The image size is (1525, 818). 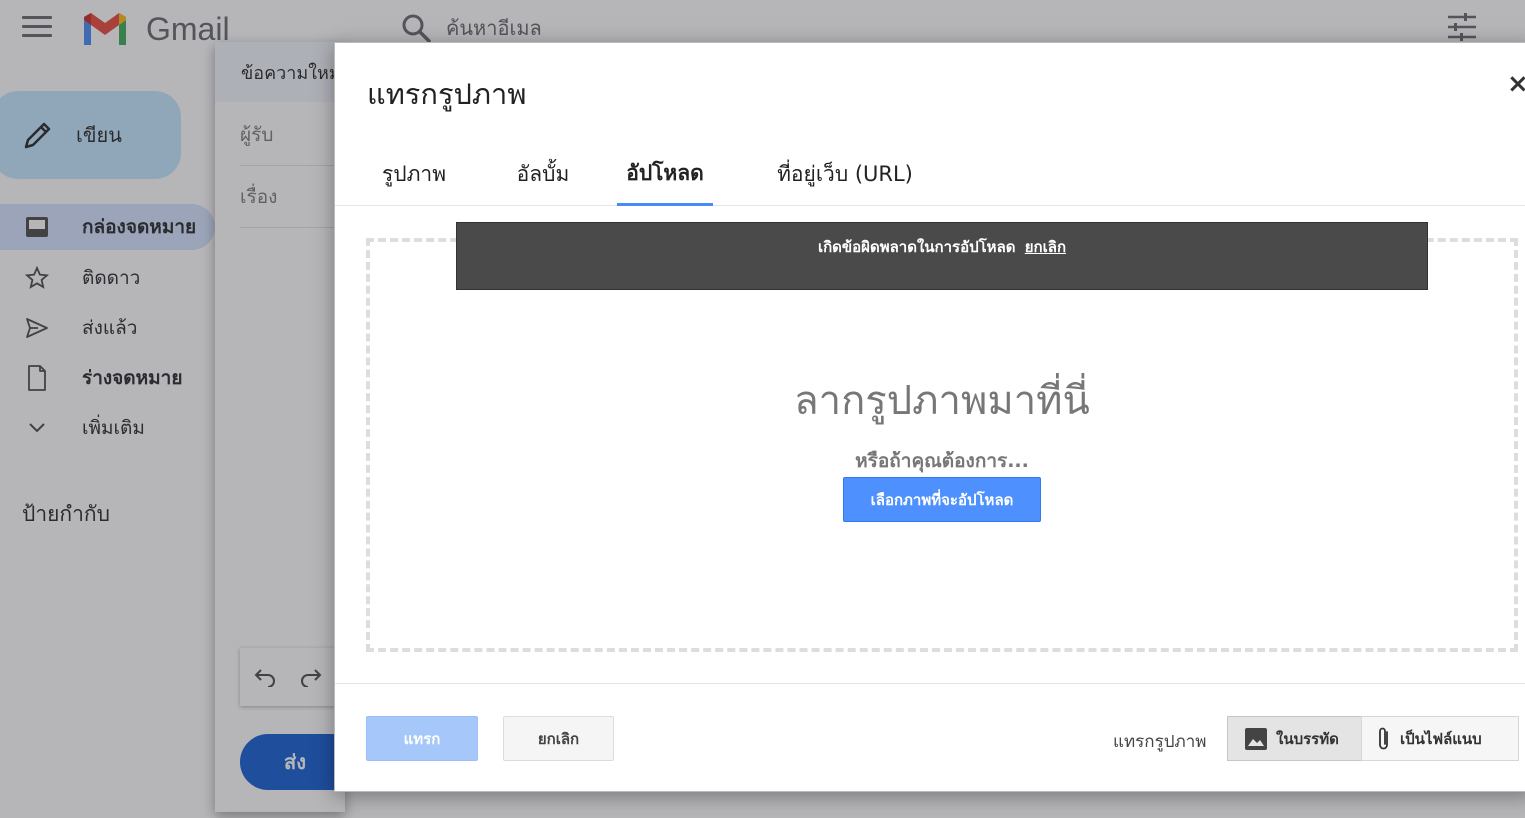 I want to click on tab-web-address: ที่อยู่เว็บ (URL), so click(x=845, y=174).